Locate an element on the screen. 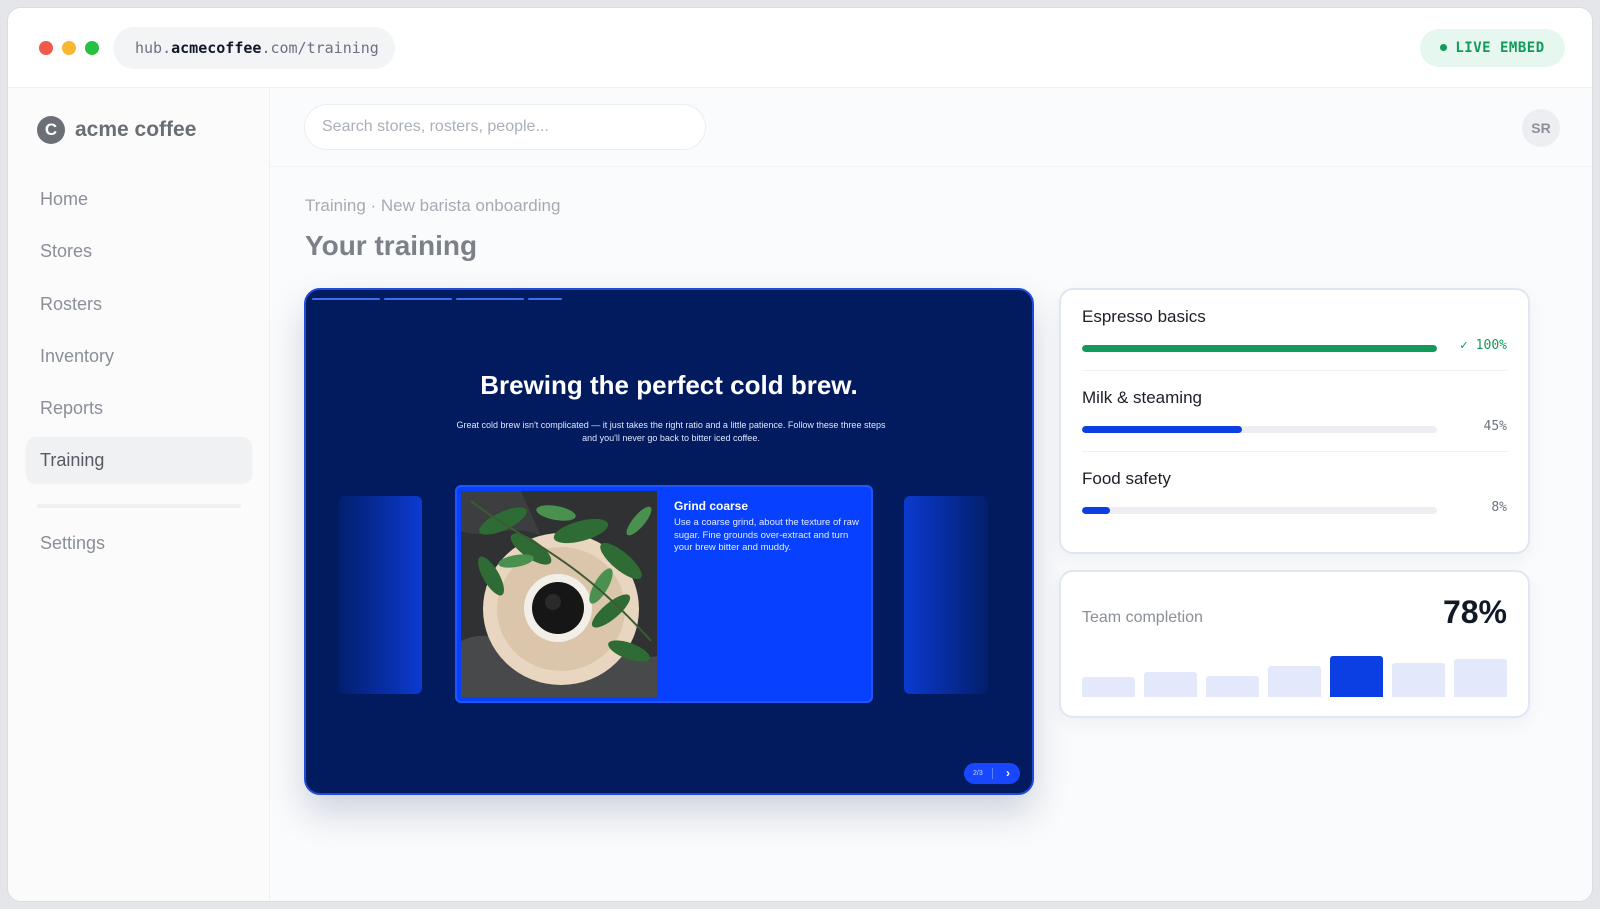 This screenshot has width=1600, height=909. course-percent: 8% is located at coordinates (1499, 507).